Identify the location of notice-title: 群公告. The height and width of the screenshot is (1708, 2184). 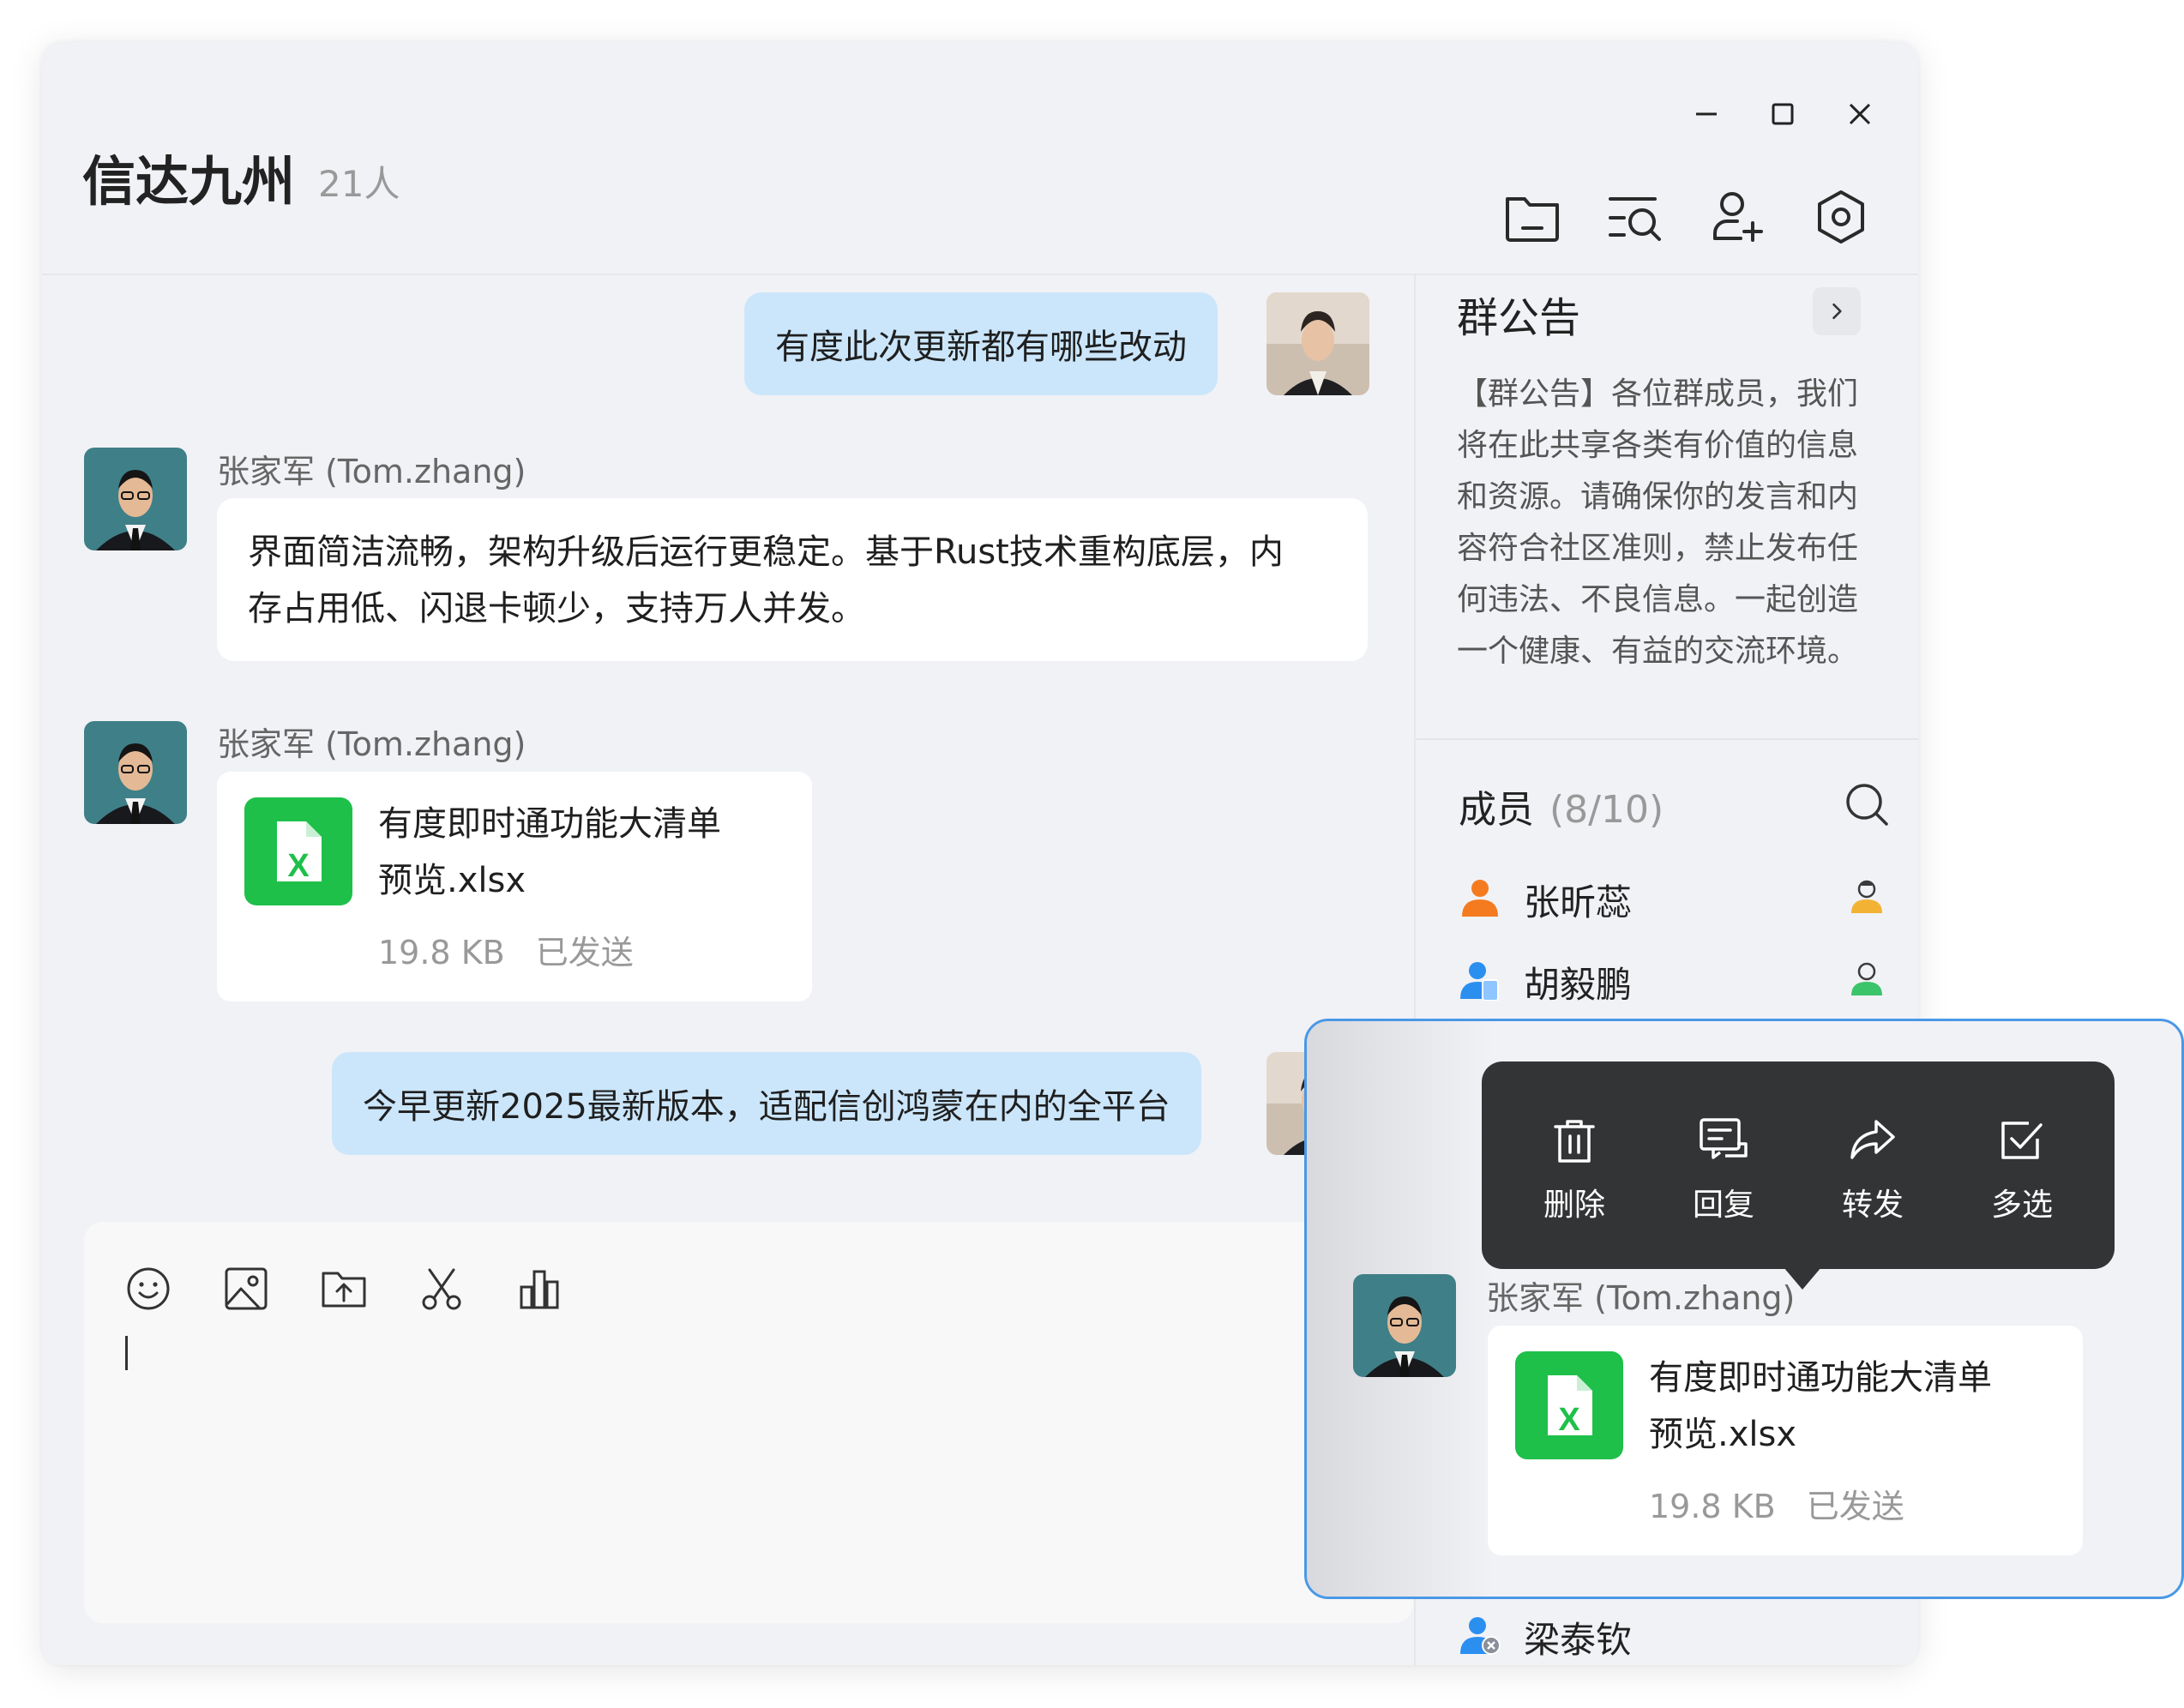
(1519, 318).